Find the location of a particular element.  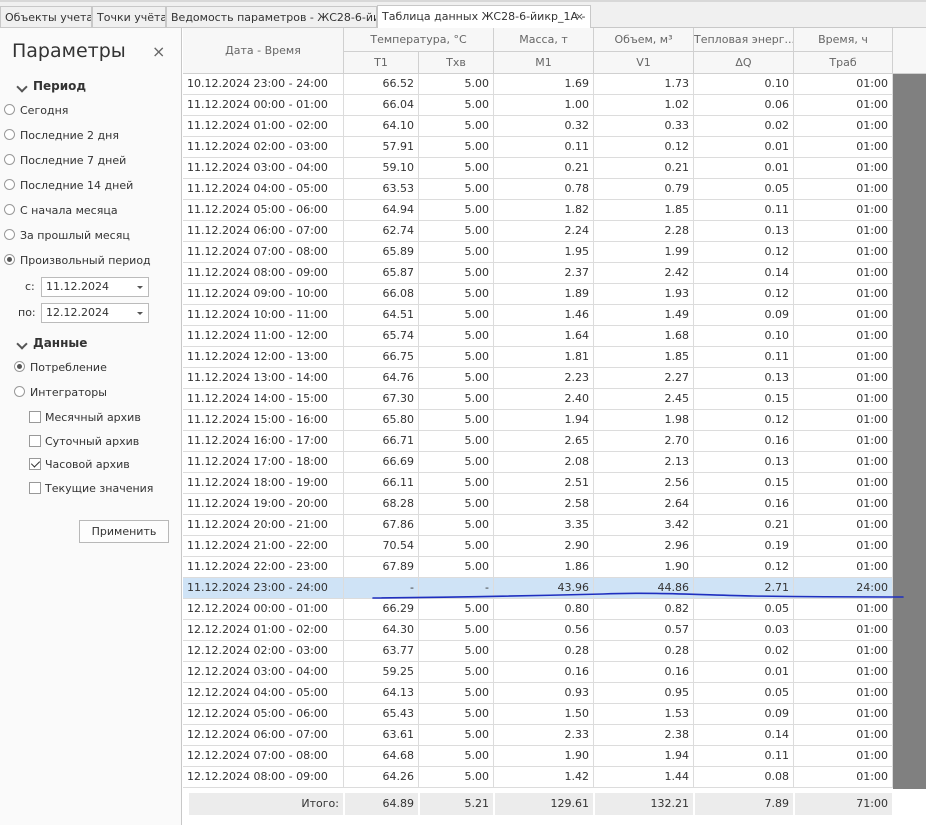

totals-t1: 64.89 is located at coordinates (381, 804).